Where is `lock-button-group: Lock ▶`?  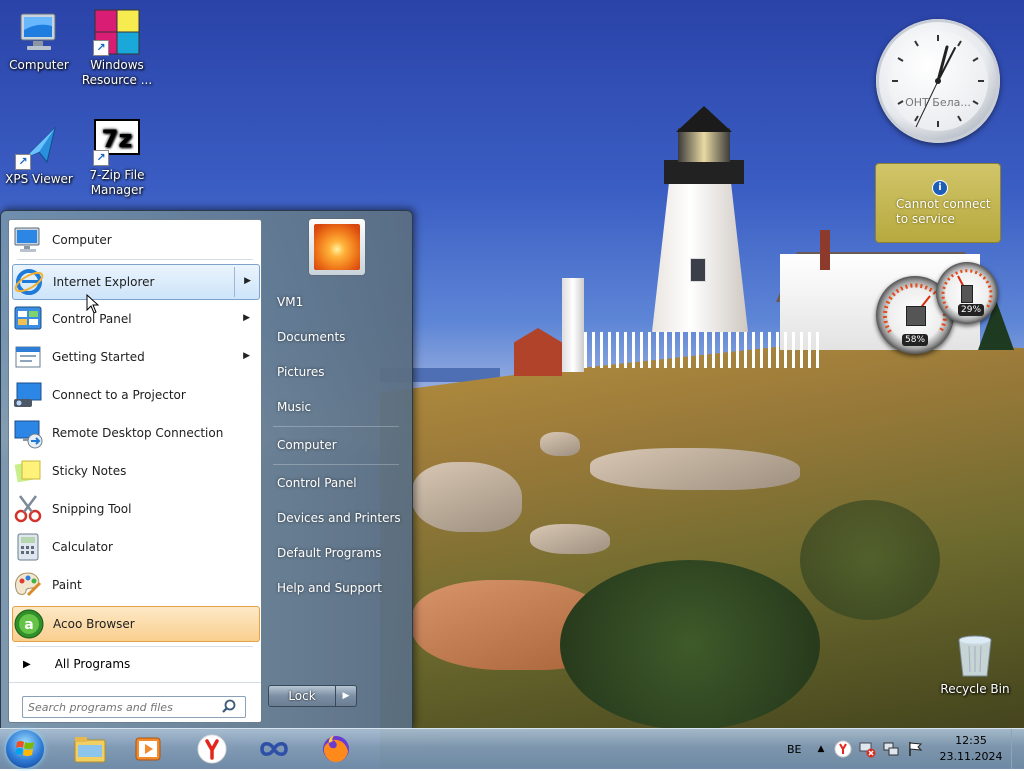 lock-button-group: Lock ▶ is located at coordinates (313, 696).